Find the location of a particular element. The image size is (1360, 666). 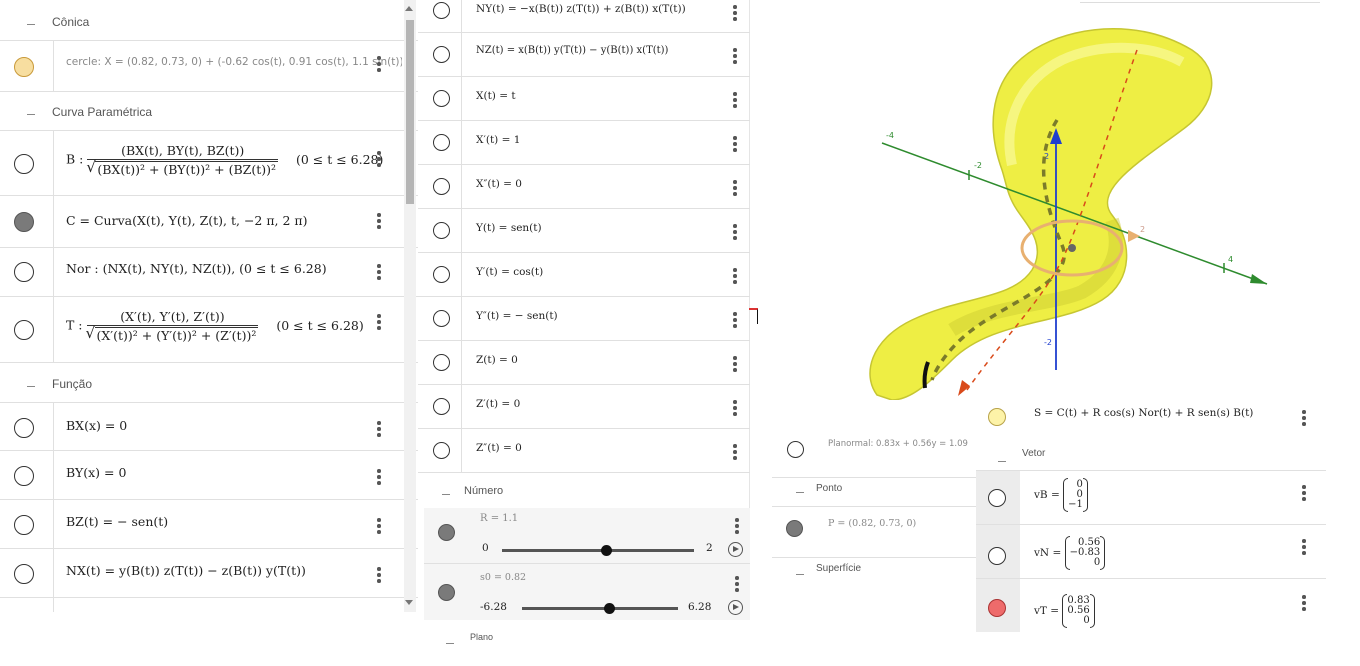

expr-vb: vB = 0 0 −1 is located at coordinates (1061, 495).